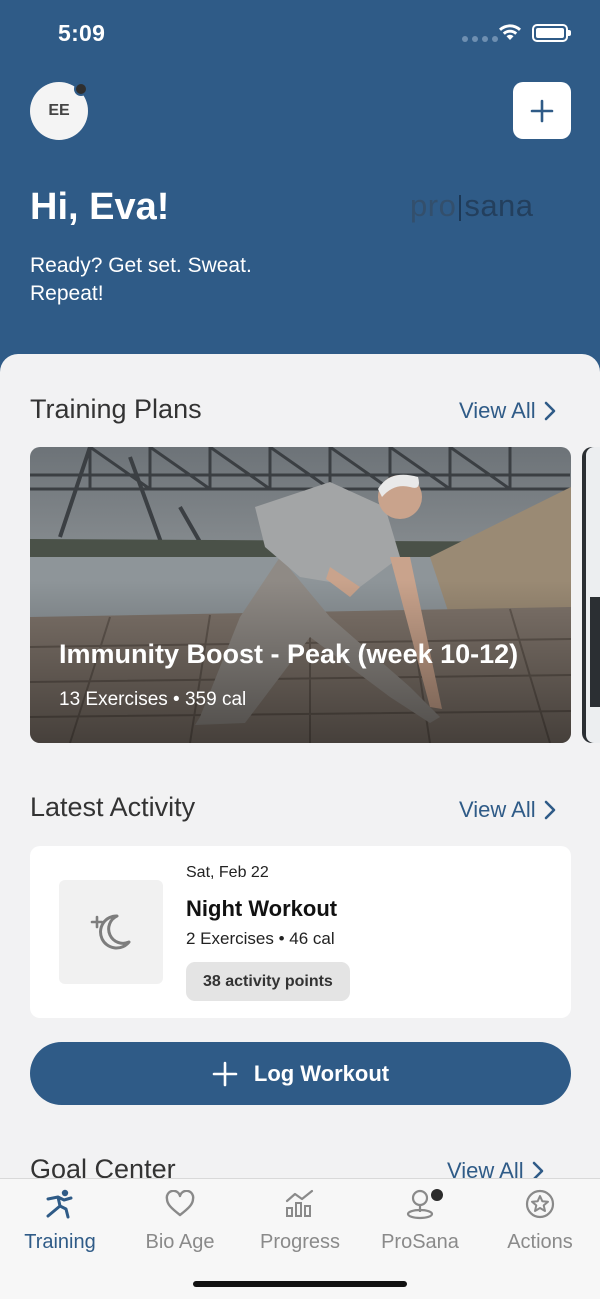 The height and width of the screenshot is (1299, 600). Describe the element at coordinates (540, 1223) in the screenshot. I see `tab-actions: Actions` at that location.